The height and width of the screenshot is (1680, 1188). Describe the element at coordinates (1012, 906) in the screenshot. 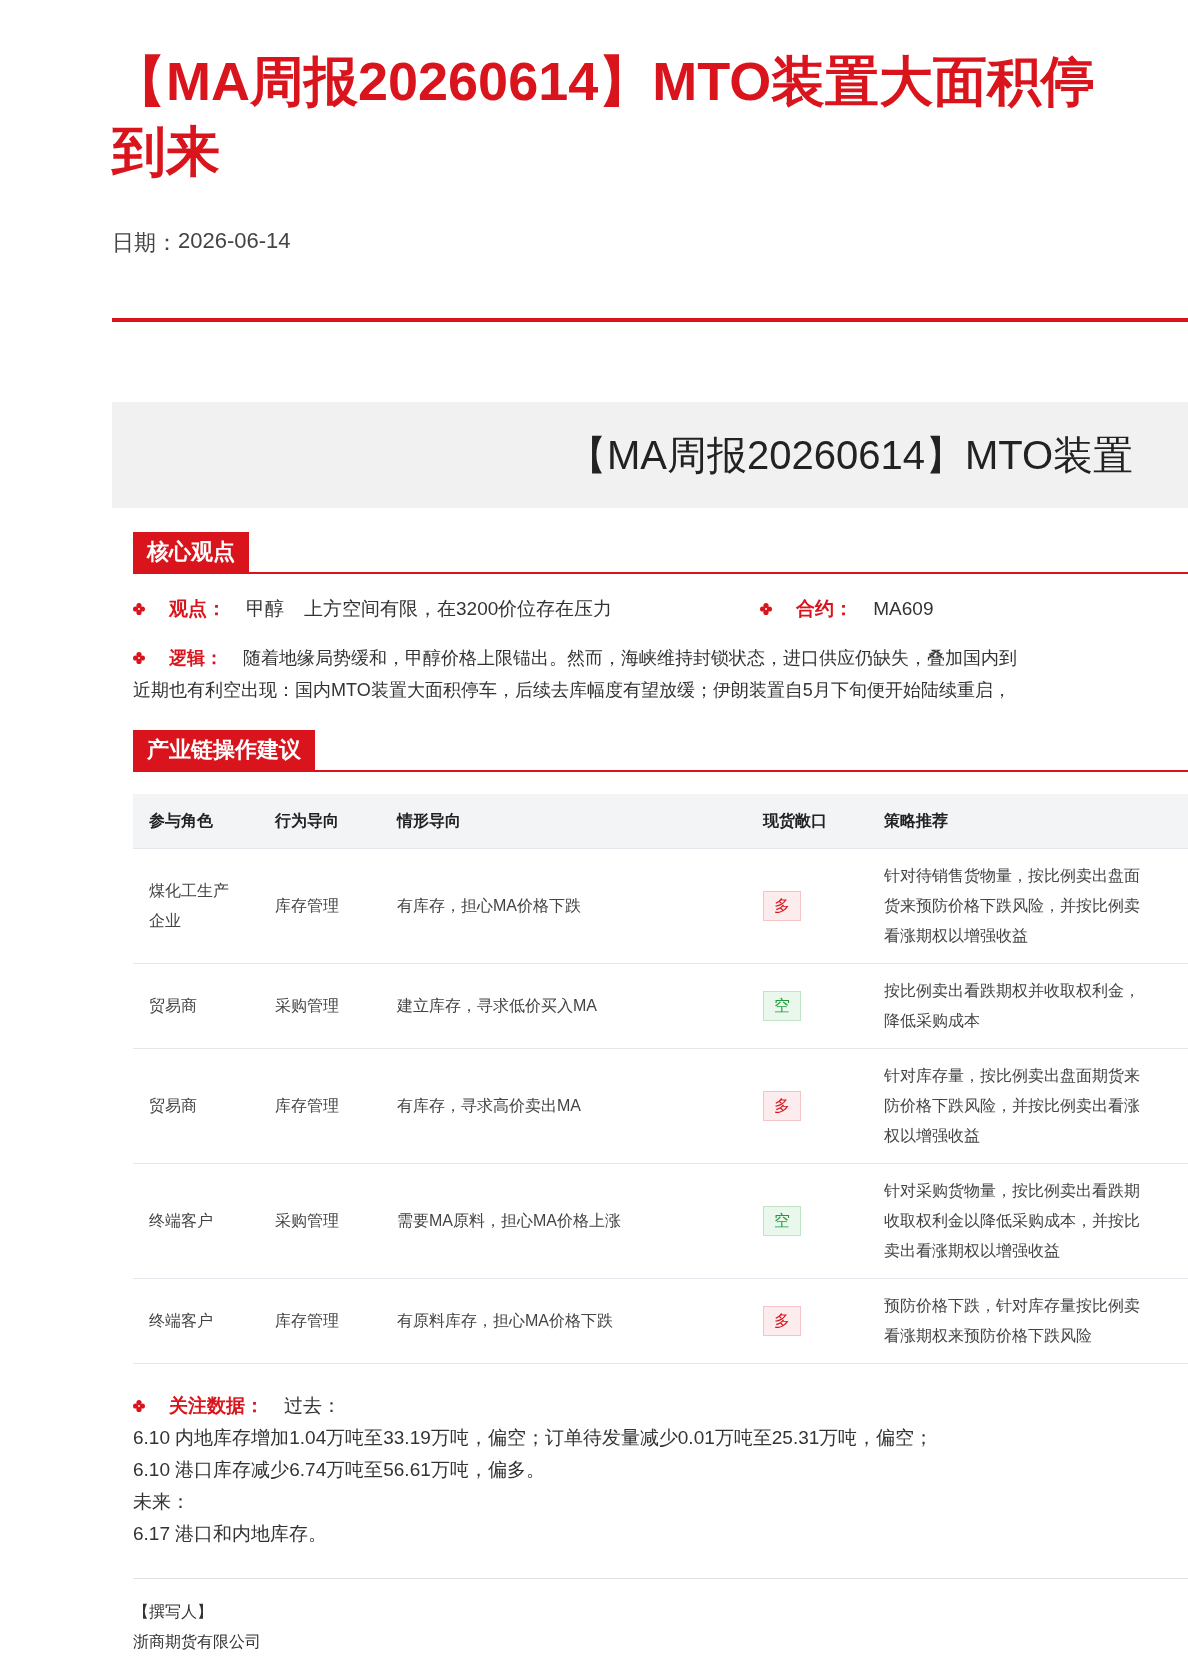

I see `strategy-text: 货来预防价格下跌风险，并按比例卖` at that location.